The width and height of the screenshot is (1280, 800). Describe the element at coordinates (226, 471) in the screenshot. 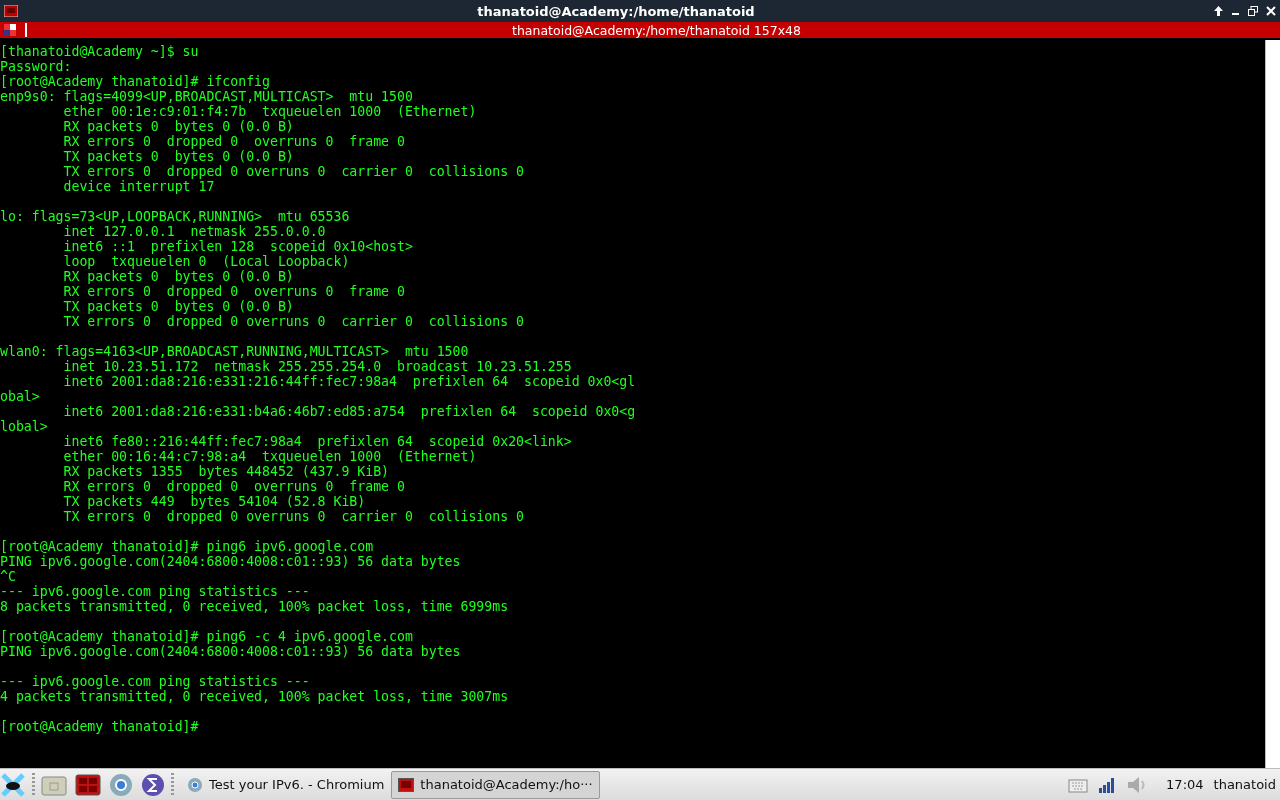

I see `terminal-line: RX packets 1355 bytes 448452 (437.9 KiB)` at that location.